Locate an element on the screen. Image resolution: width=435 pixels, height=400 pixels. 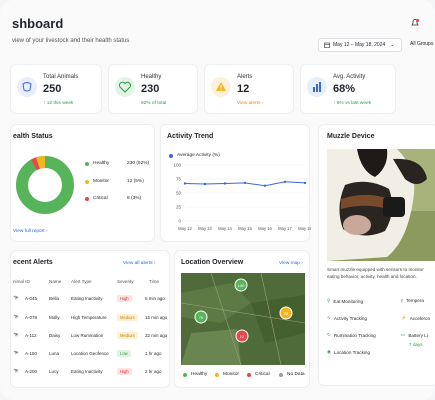
feature-temperature: ⫯ Tempera is located at coordinates (412, 300).